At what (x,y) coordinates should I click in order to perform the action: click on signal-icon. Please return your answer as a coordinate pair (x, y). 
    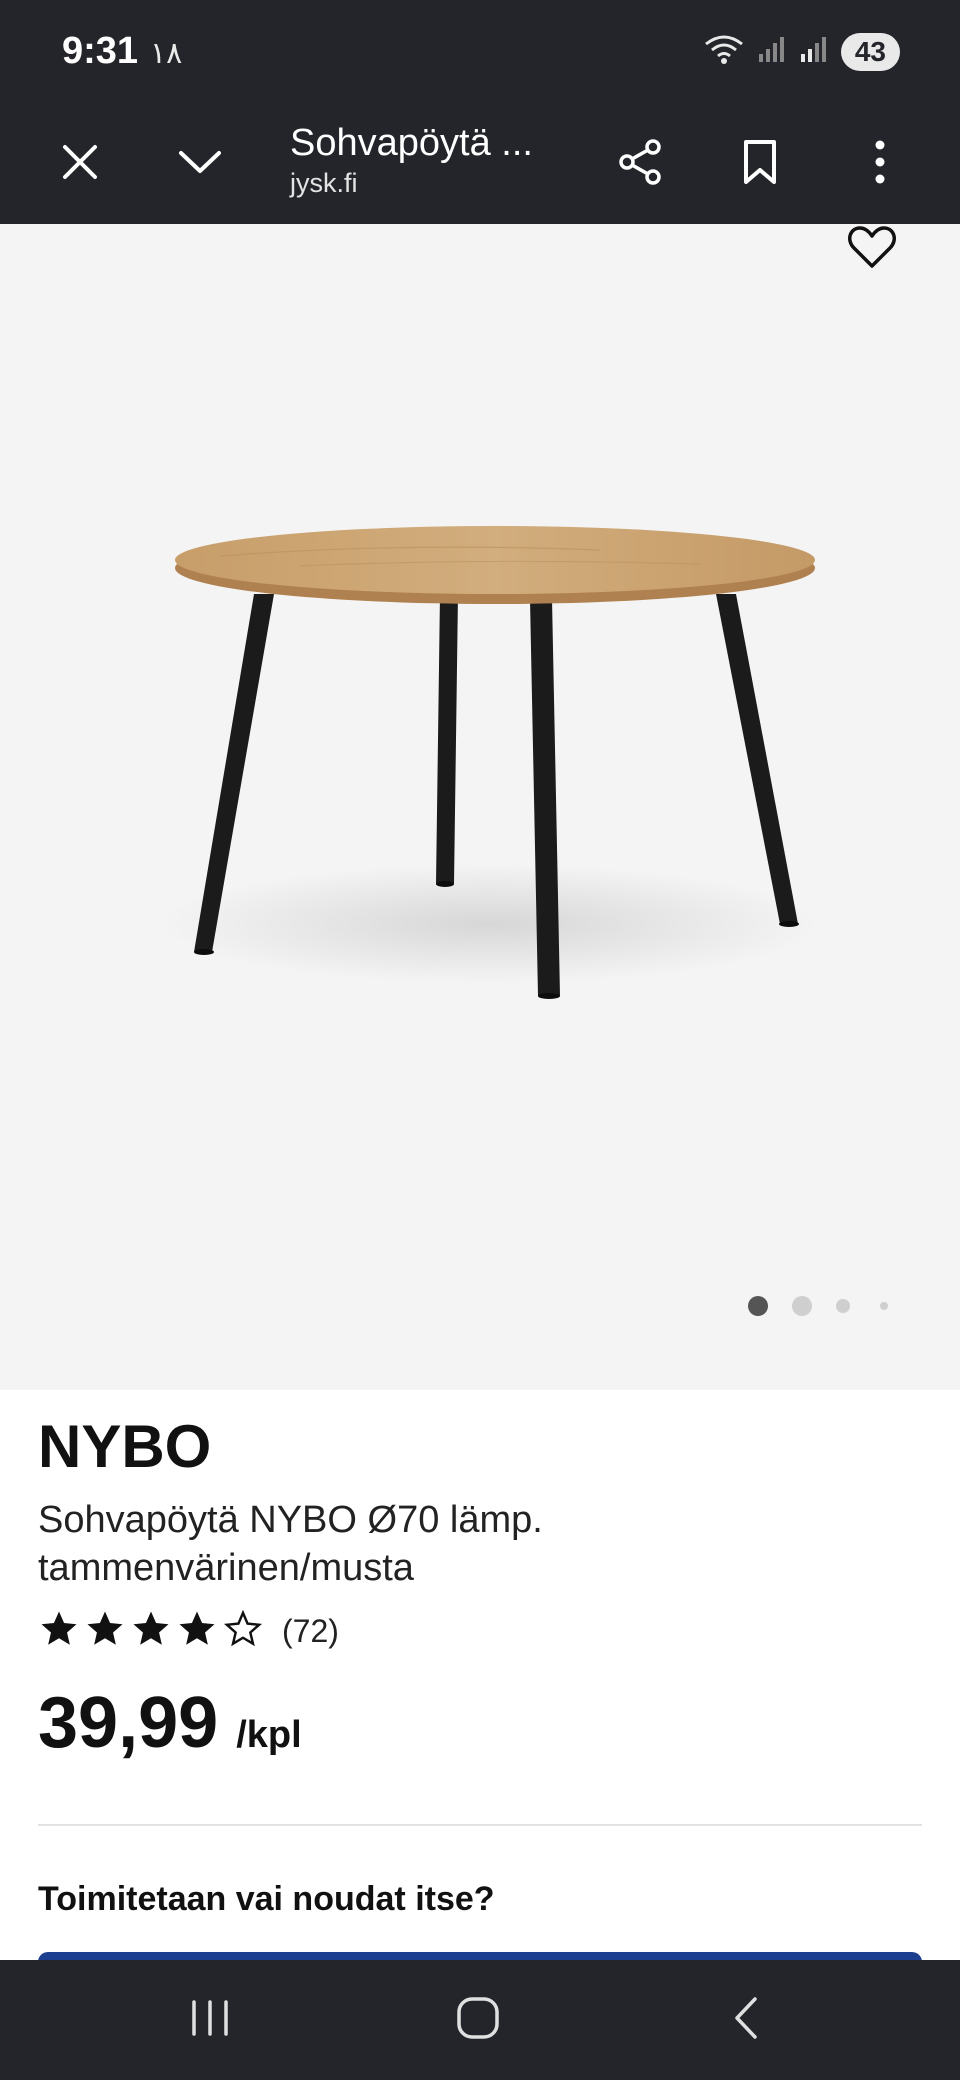
    Looking at the image, I should click on (772, 51).